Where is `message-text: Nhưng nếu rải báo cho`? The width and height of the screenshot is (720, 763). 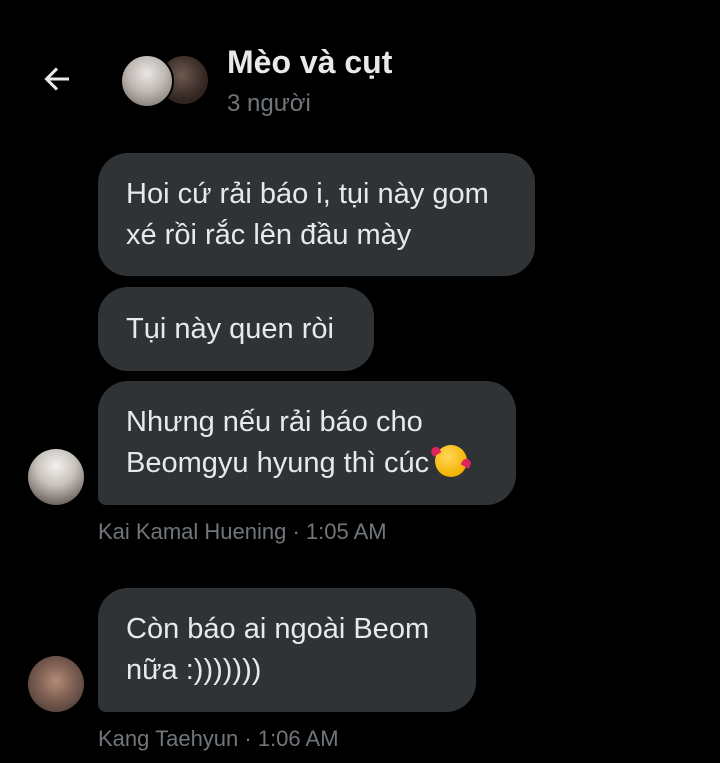
message-text: Nhưng nếu rải báo cho is located at coordinates (274, 422).